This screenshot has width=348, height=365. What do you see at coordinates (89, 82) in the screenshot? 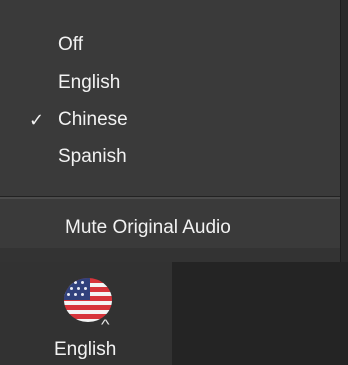
I see `menu-item-label: English` at bounding box center [89, 82].